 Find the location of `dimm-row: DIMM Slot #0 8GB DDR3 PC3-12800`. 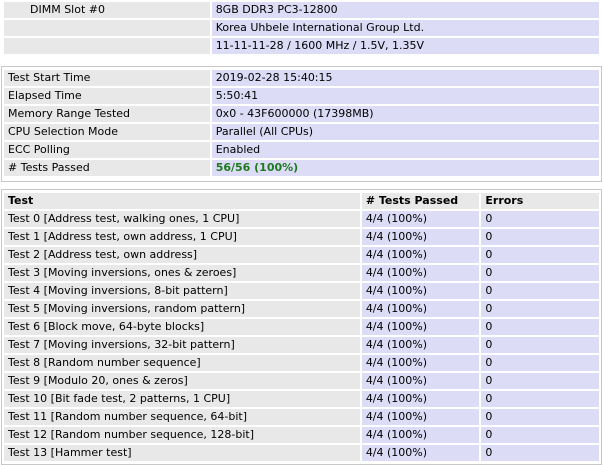

dimm-row: DIMM Slot #0 8GB DDR3 PC3-12800 is located at coordinates (301, 10).